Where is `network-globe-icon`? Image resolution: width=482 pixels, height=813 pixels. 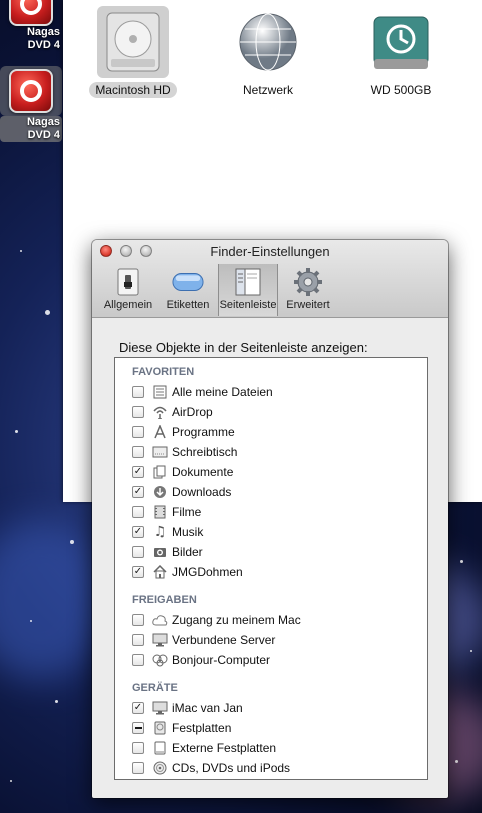 network-globe-icon is located at coordinates (268, 42).